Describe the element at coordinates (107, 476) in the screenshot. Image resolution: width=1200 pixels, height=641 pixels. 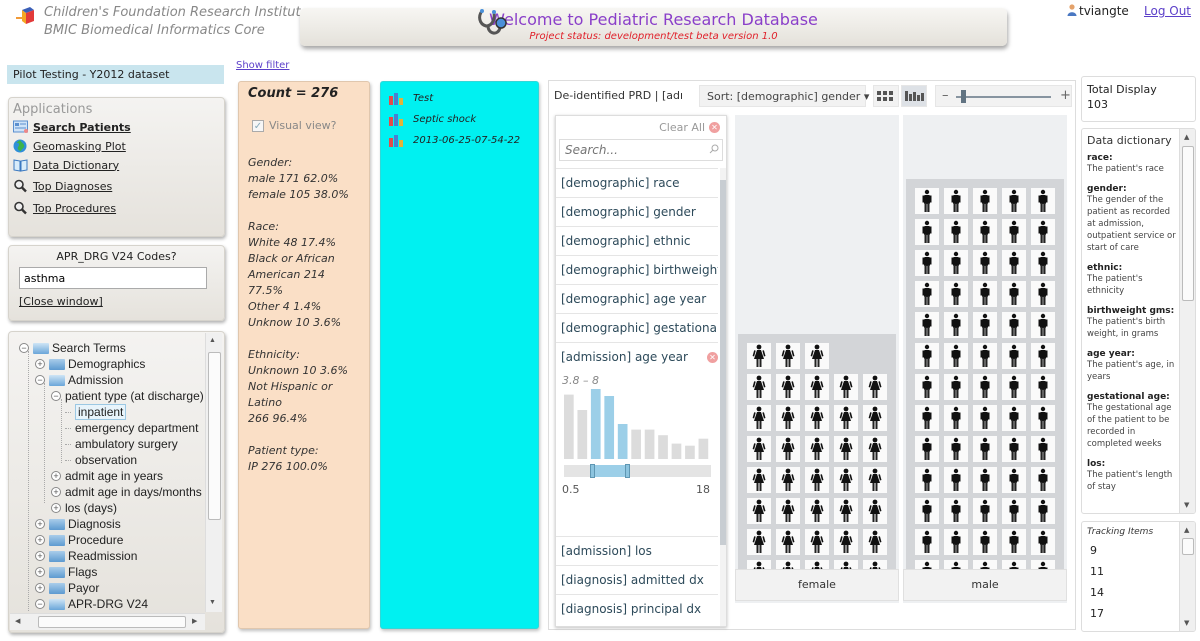
I see `tree-node: + admit age in years` at that location.